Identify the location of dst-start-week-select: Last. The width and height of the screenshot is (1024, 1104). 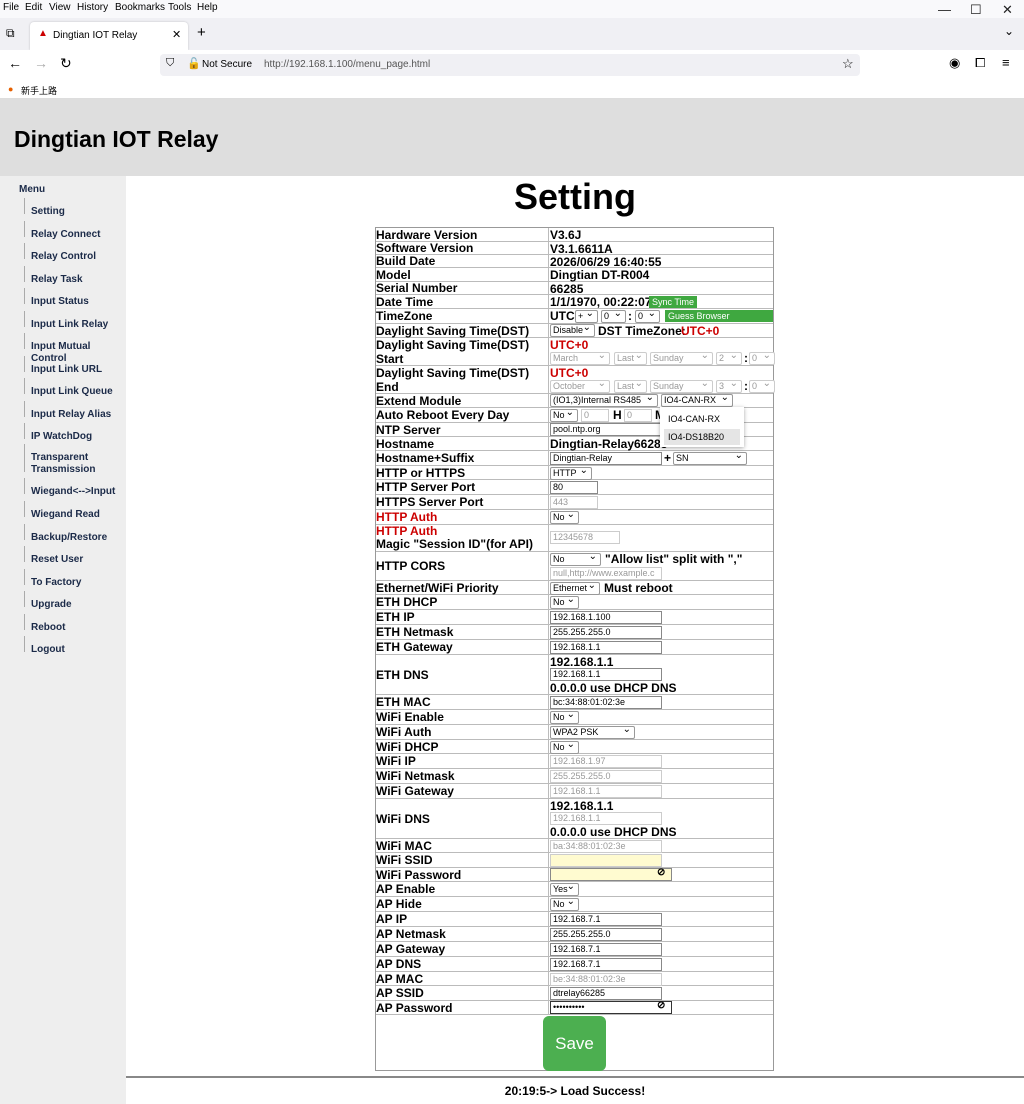
(630, 358).